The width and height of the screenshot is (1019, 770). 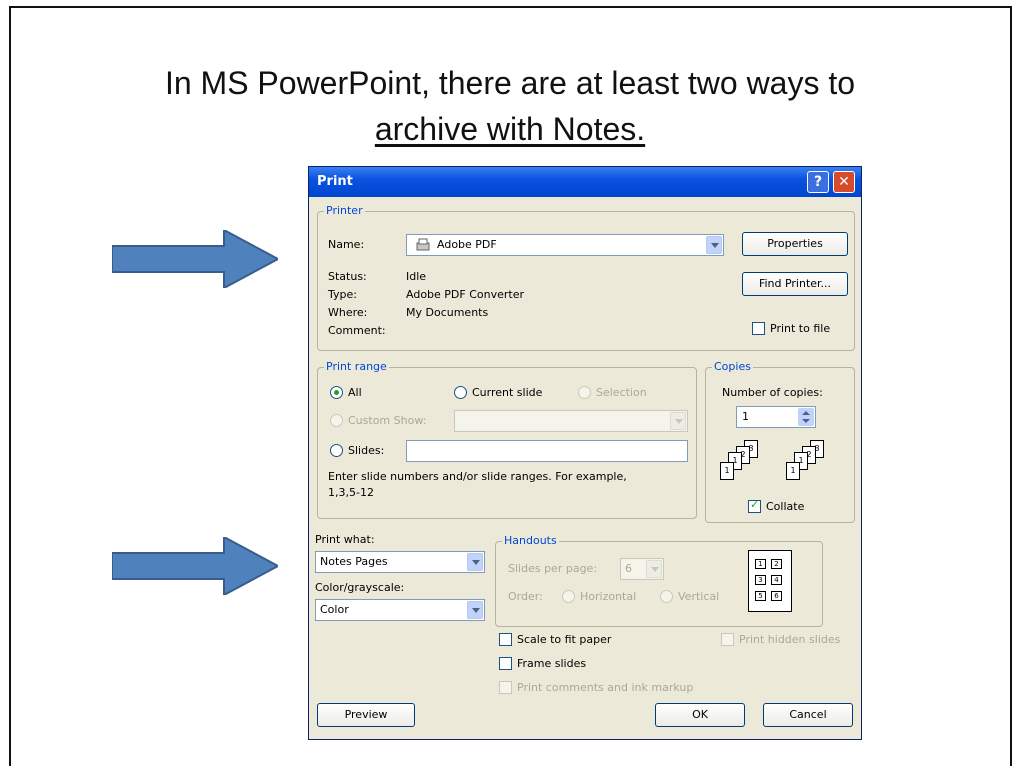 I want to click on color-grayscale-label: Color/grayscale:, so click(x=360, y=587).